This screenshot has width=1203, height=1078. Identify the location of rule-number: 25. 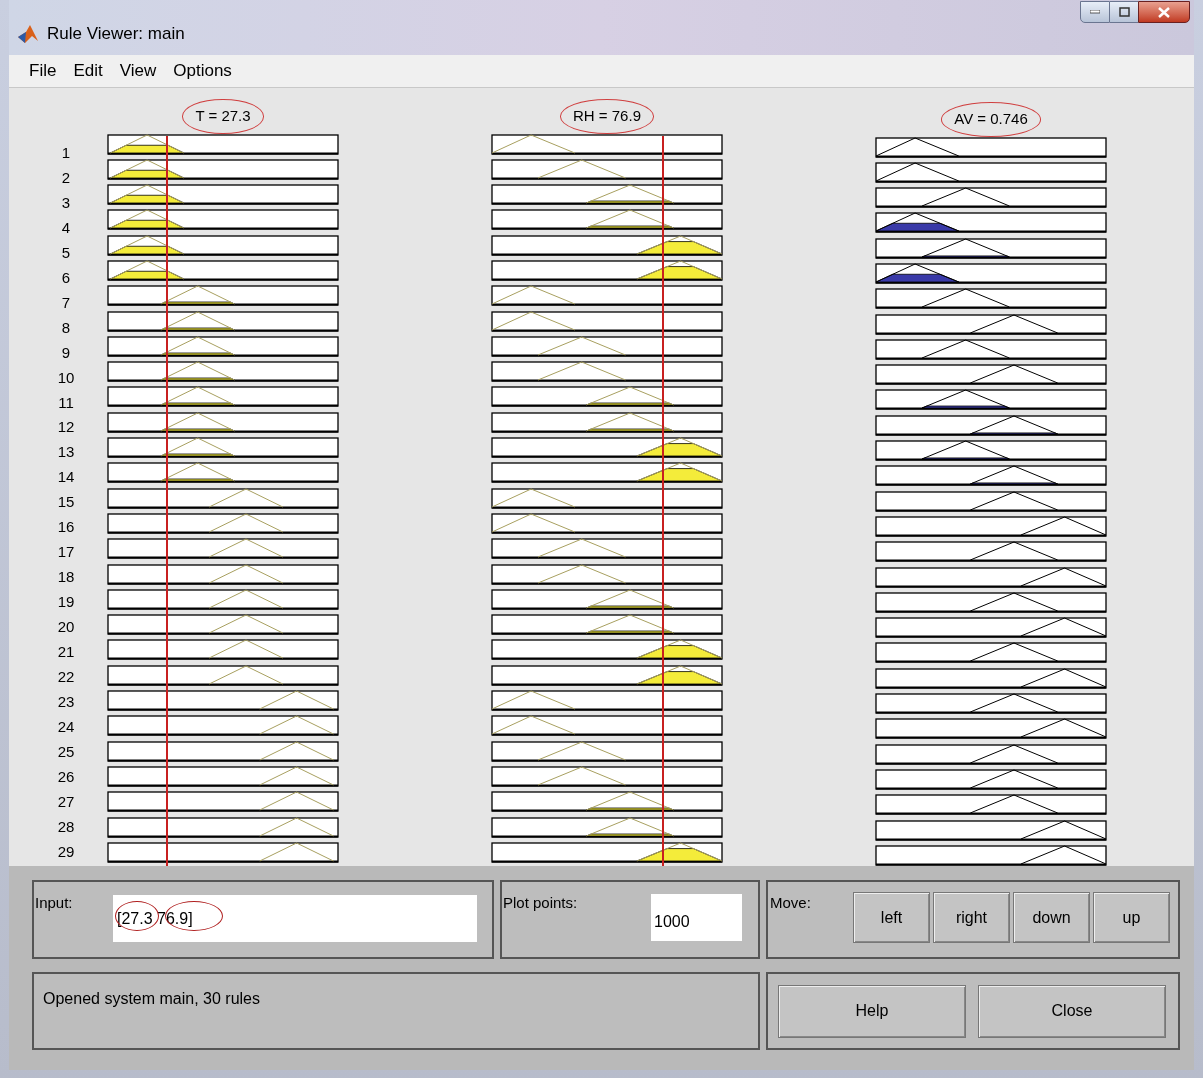
(66, 752).